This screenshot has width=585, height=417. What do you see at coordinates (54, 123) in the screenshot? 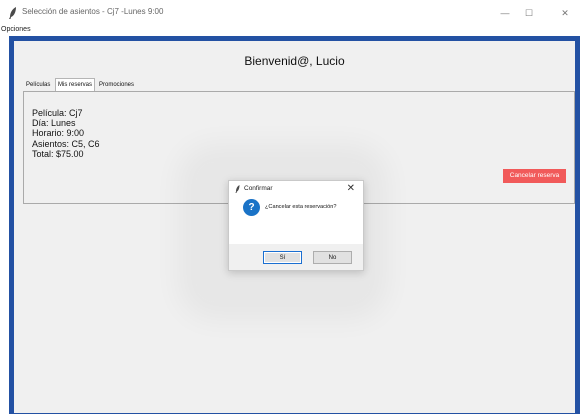
I see `day-line: Día: Lunes` at bounding box center [54, 123].